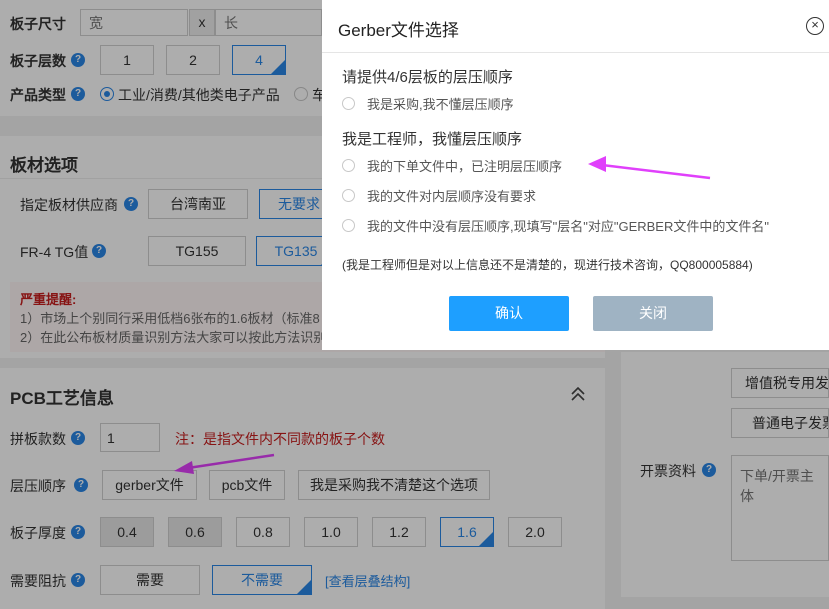 Image resolution: width=829 pixels, height=609 pixels. Describe the element at coordinates (547, 265) in the screenshot. I see `dialog-note: (我是工程师但是对以上信息还不是清楚的，现进行技术咨询，QQ800005884)` at that location.